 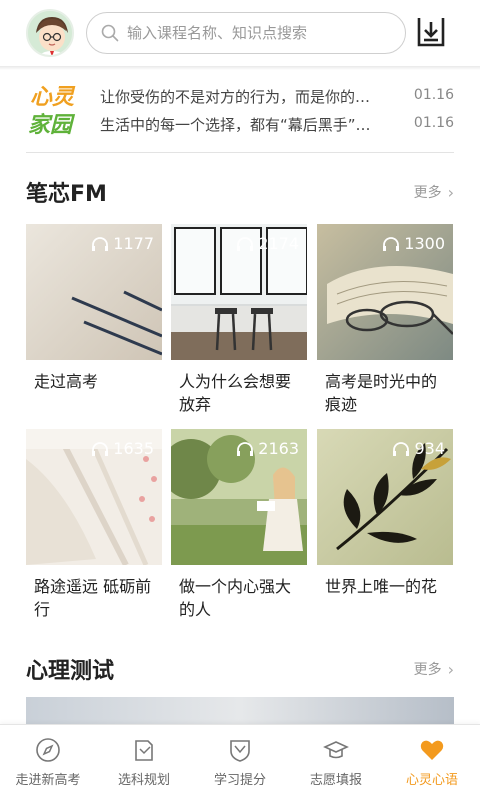 I want to click on news-item: 让你受伤的不是对方的行为，而是你的… 01.16, so click(x=277, y=98).